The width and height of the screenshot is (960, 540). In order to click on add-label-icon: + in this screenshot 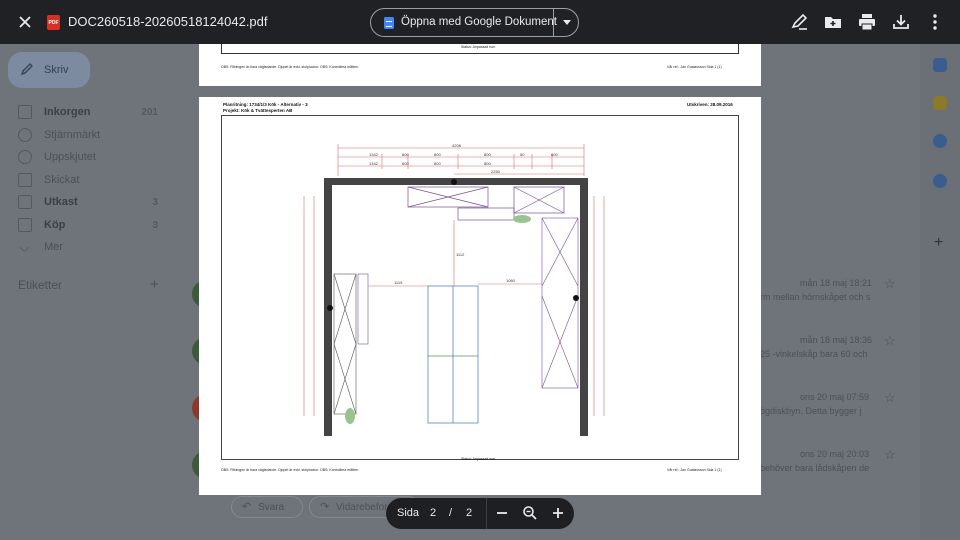, I will do `click(154, 284)`.